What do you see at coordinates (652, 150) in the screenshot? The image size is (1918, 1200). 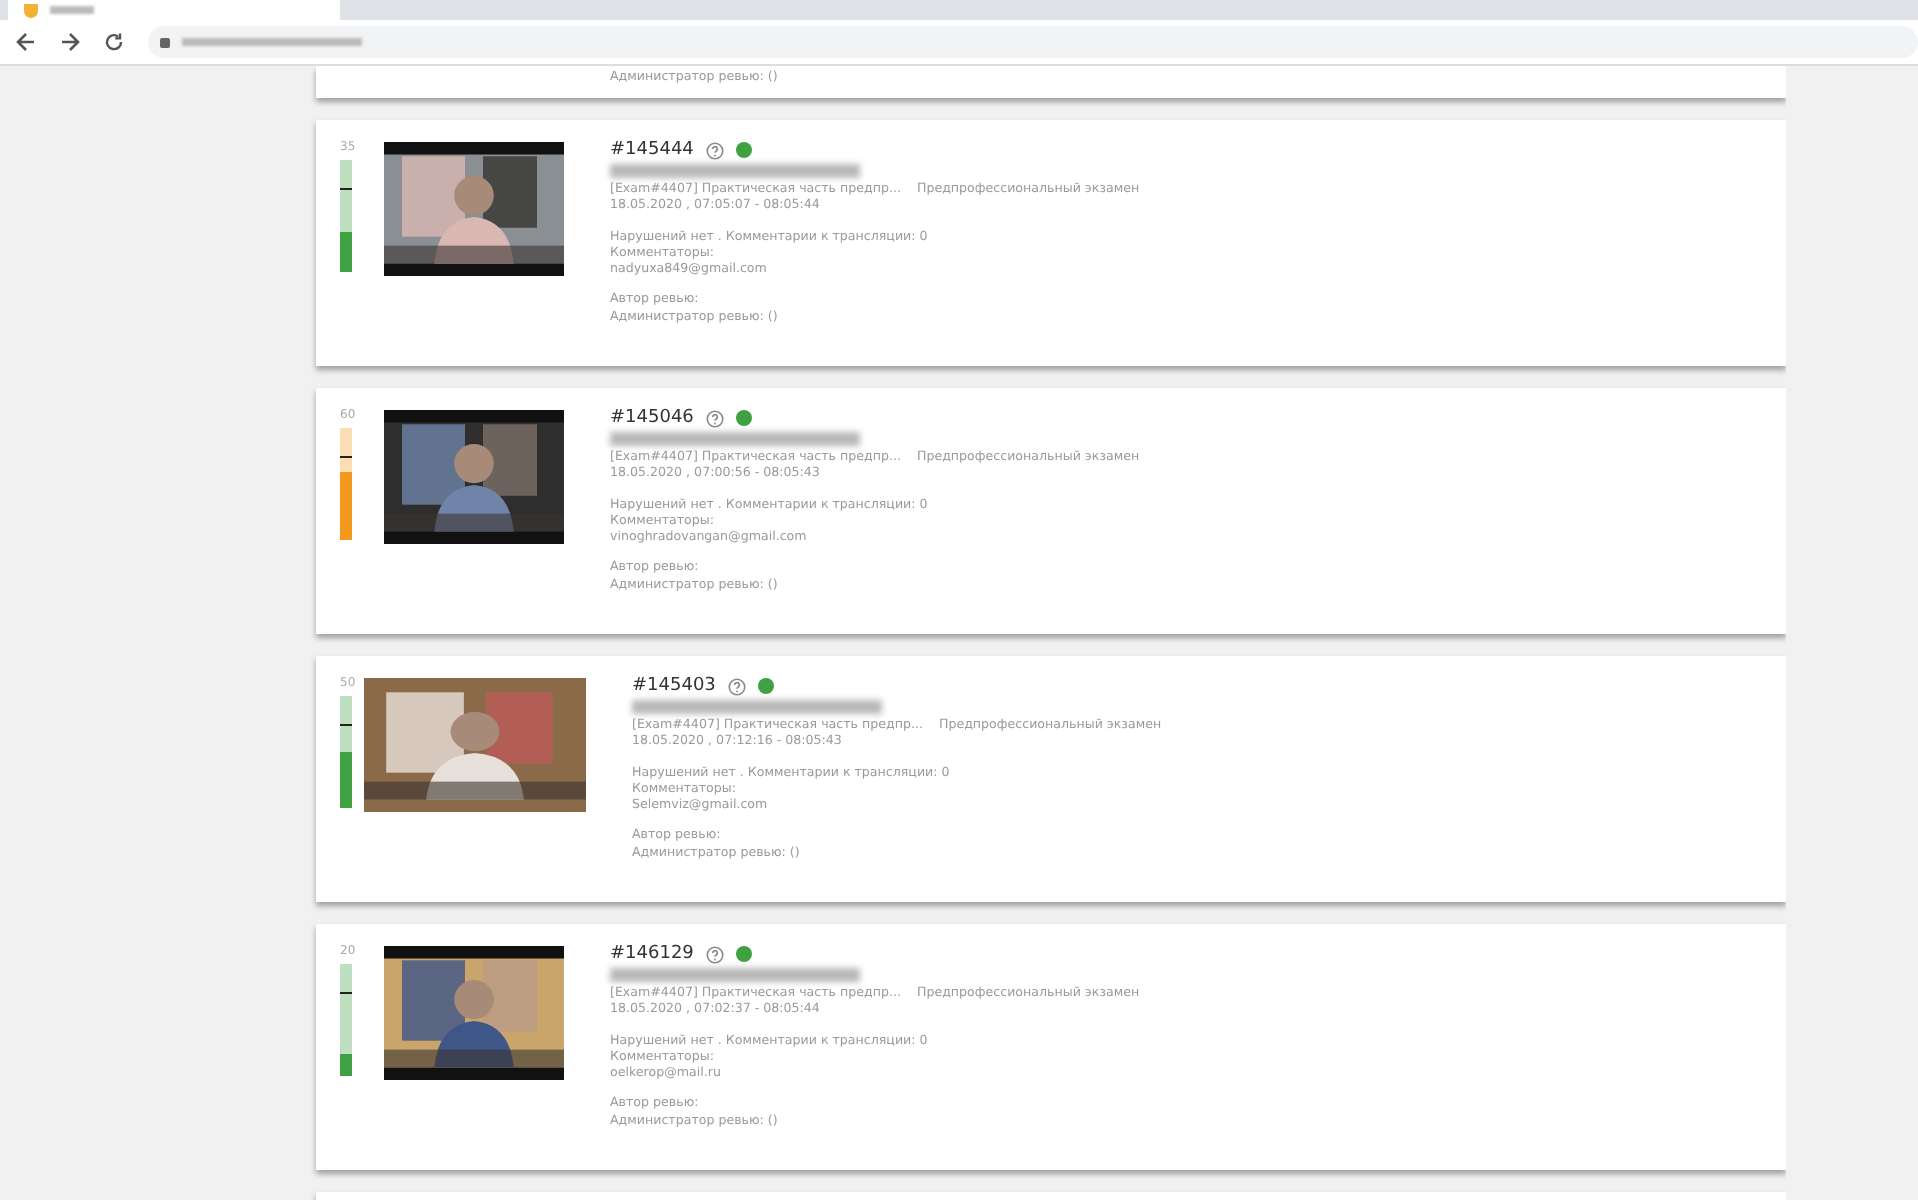 I see `session-id: #145444` at bounding box center [652, 150].